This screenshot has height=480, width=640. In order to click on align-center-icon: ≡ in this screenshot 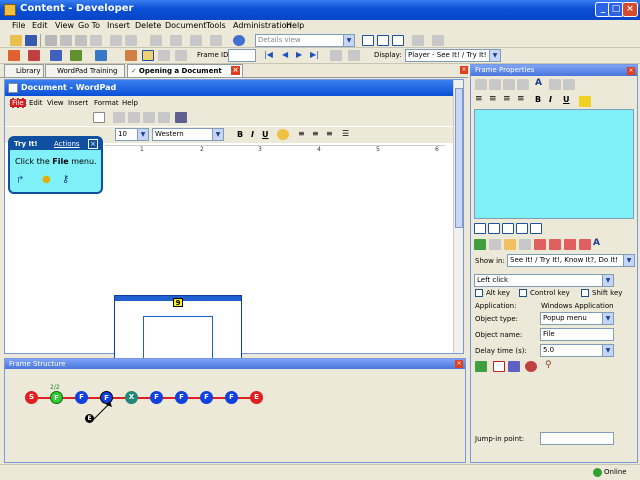, I will do `click(315, 133)`.